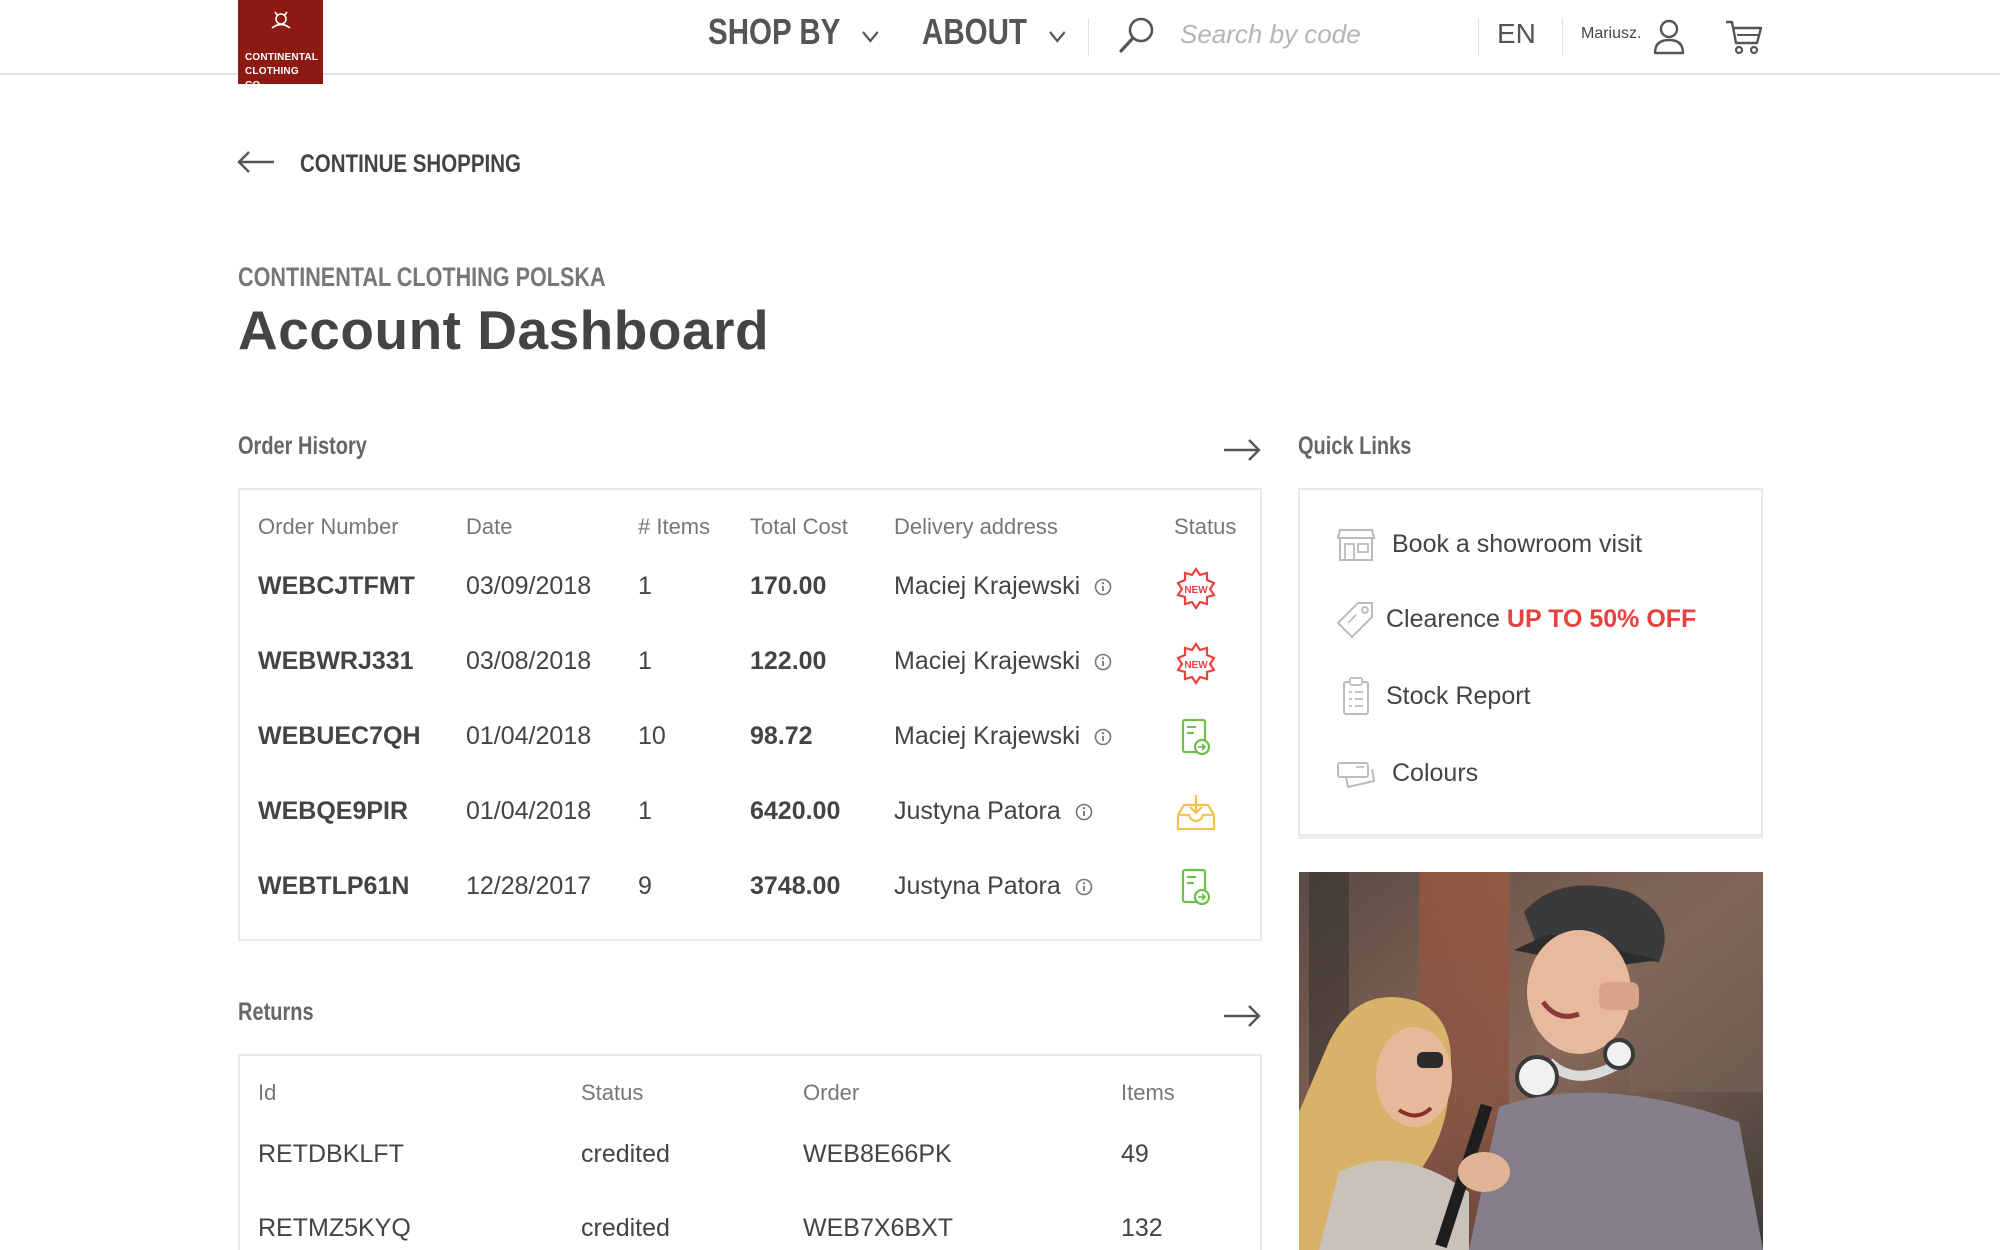  I want to click on column-header: Date, so click(489, 526).